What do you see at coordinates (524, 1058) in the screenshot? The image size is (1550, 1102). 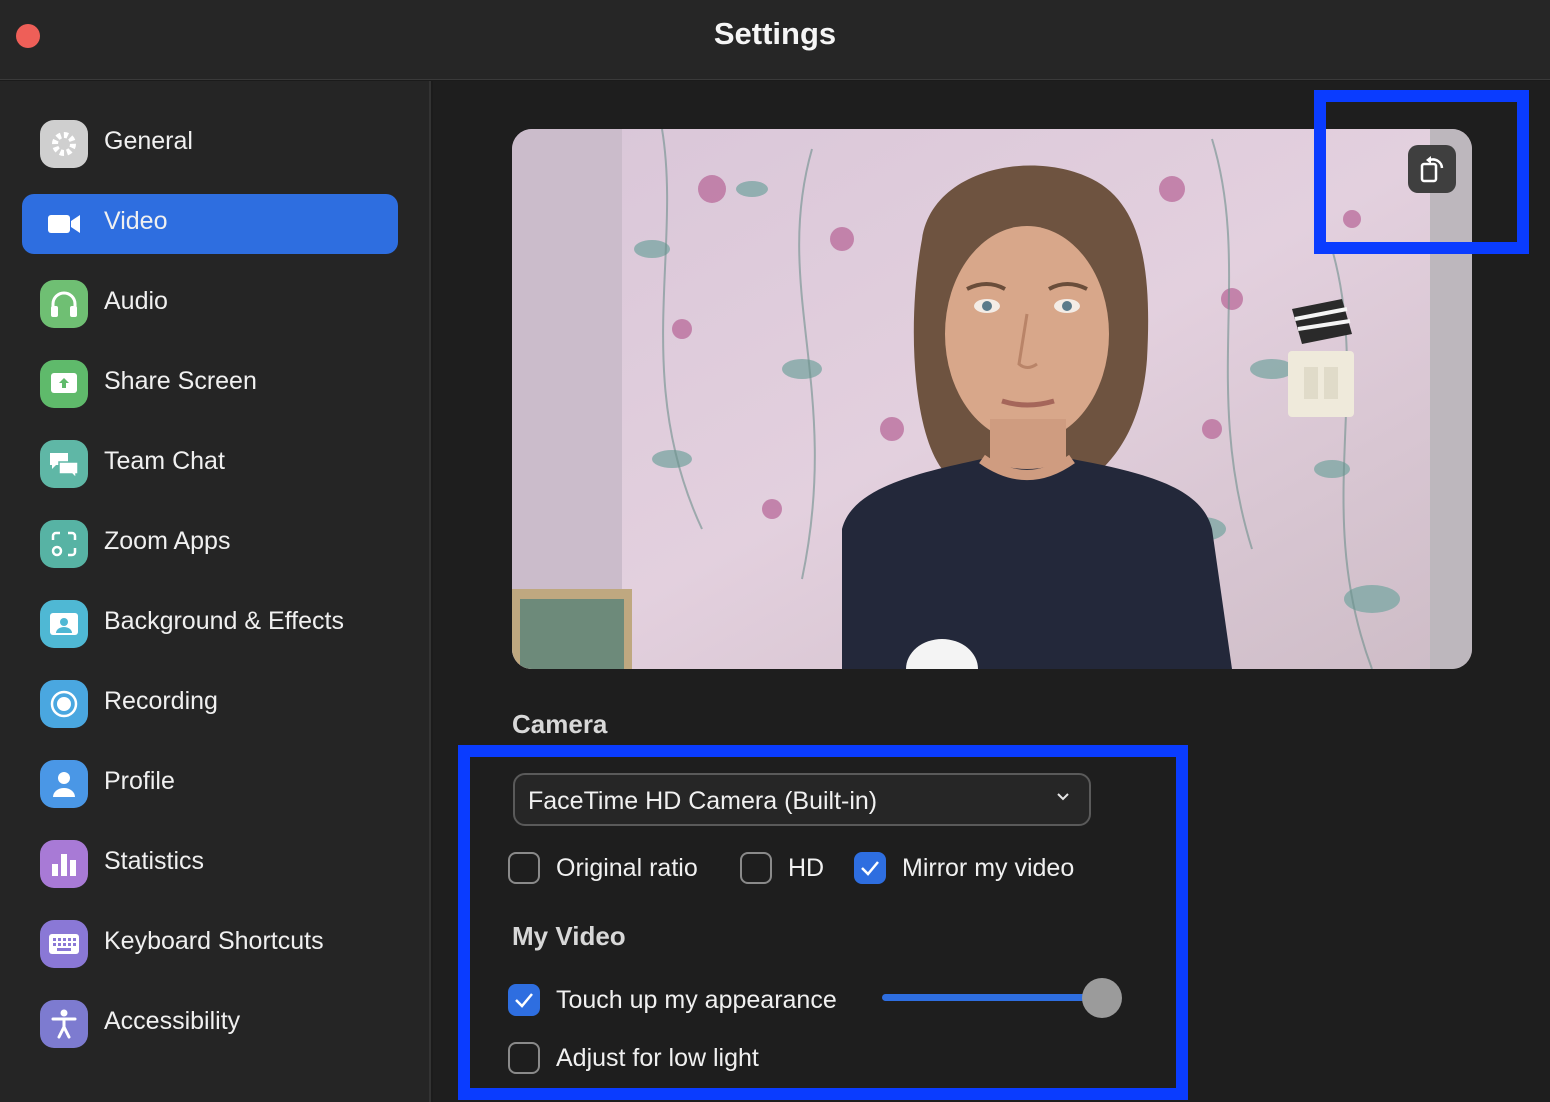 I see `low-light-checkbox` at bounding box center [524, 1058].